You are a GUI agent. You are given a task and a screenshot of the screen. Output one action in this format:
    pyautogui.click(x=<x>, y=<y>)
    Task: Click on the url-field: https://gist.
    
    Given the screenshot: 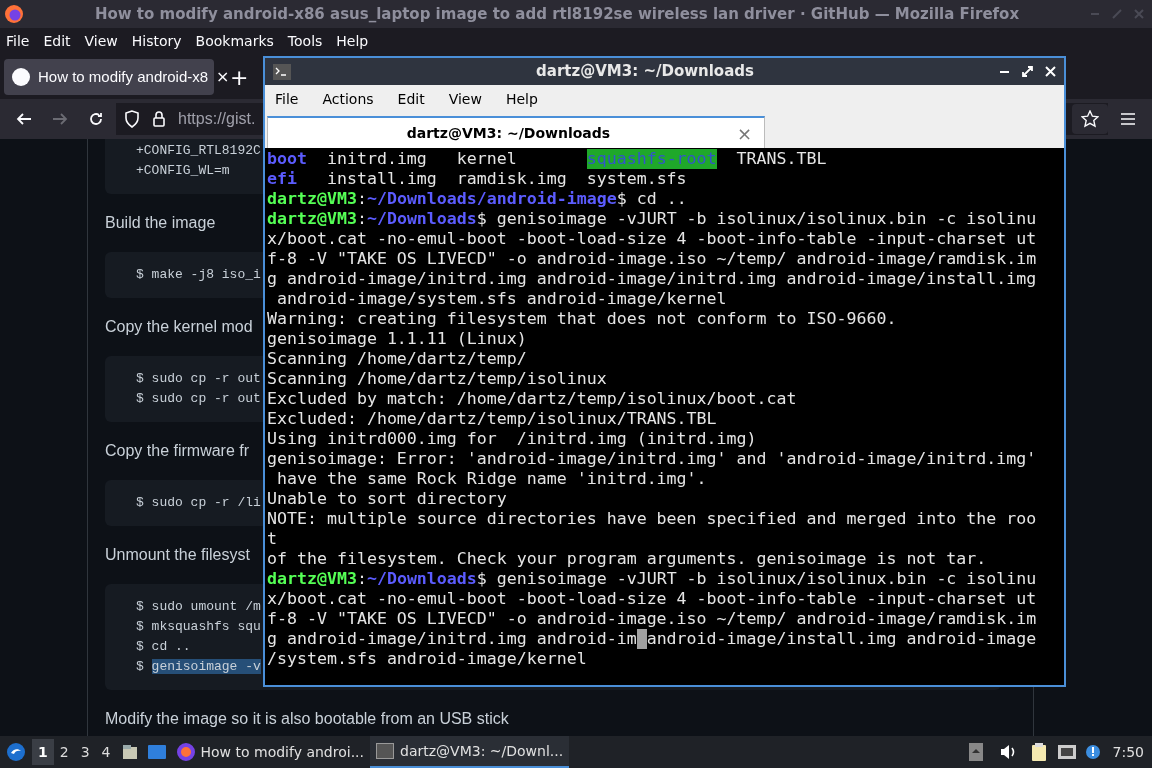 What is the action you would take?
    pyautogui.click(x=217, y=119)
    